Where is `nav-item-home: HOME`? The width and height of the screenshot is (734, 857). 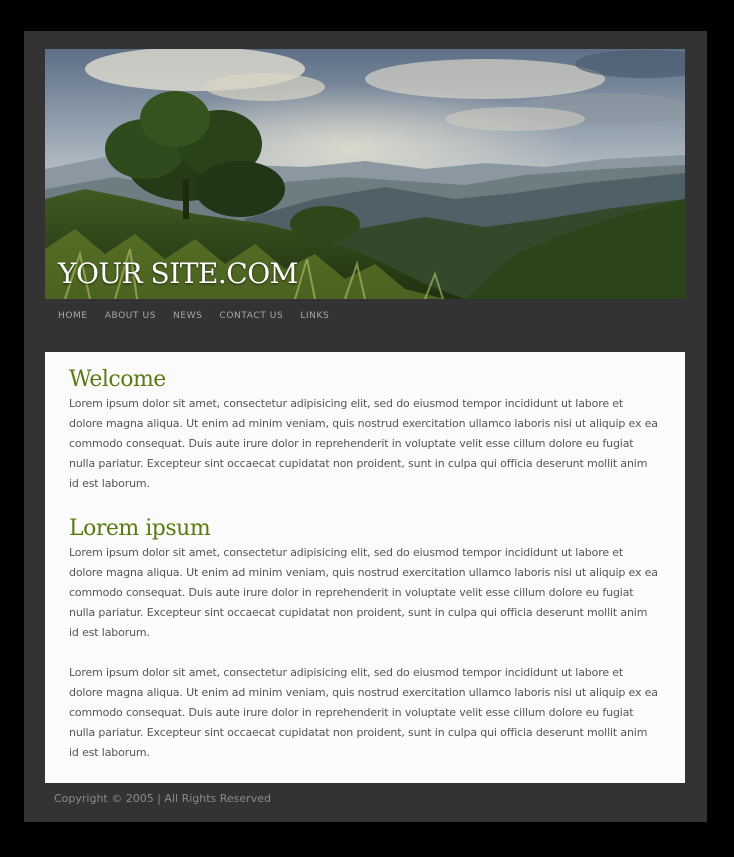
nav-item-home: HOME is located at coordinates (73, 318).